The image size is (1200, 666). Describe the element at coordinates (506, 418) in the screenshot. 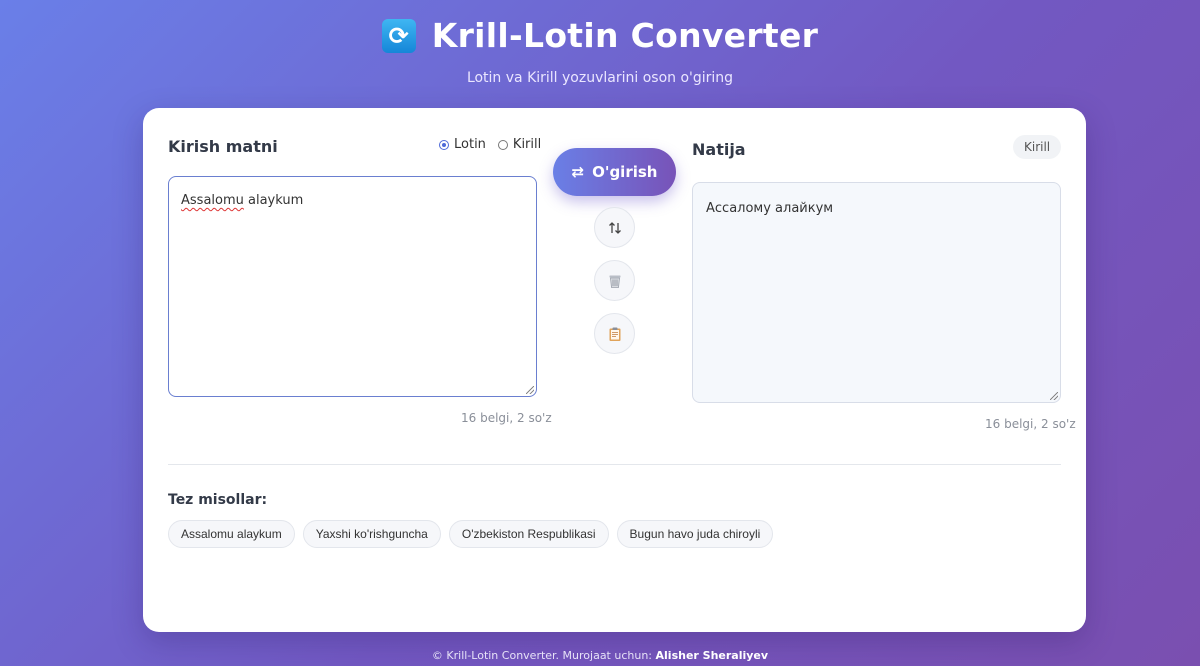

I see `input-char-count: 16 belgi, 2 so'z` at that location.